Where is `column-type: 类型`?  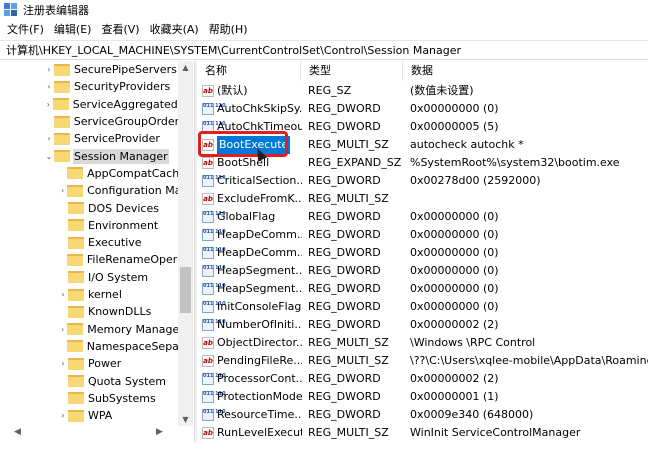 column-type: 类型 is located at coordinates (352, 71).